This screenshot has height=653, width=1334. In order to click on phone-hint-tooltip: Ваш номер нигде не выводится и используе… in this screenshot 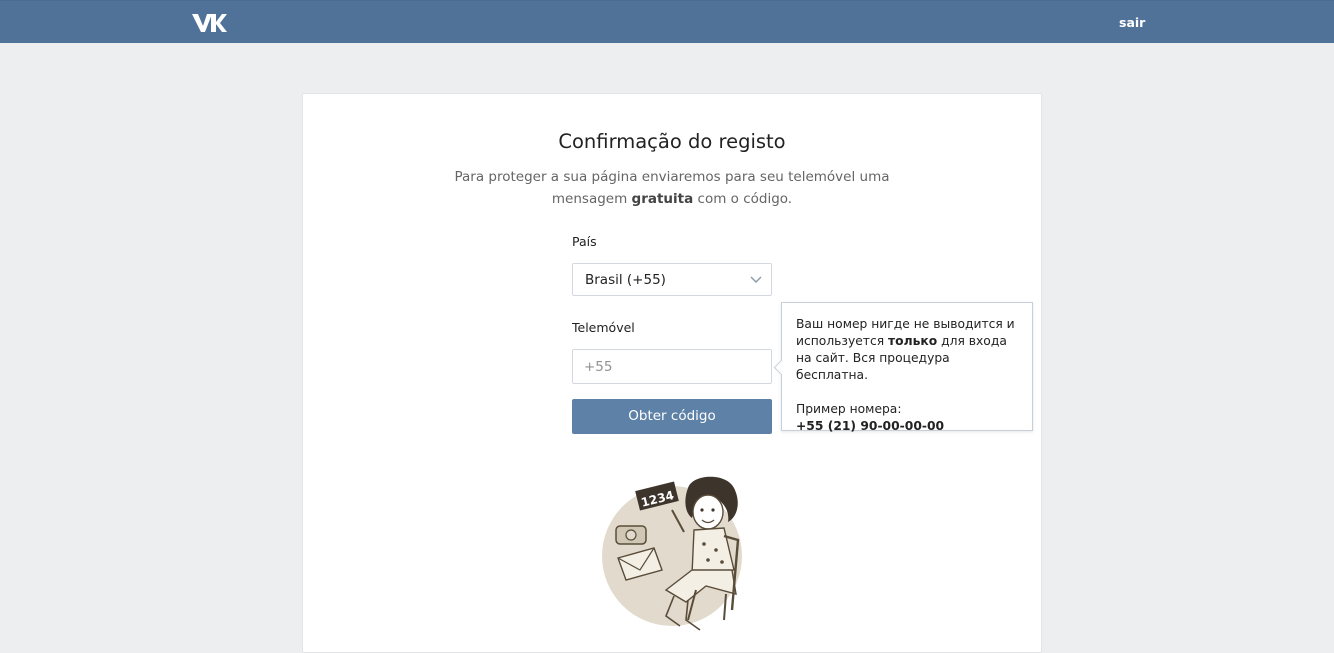, I will do `click(903, 367)`.